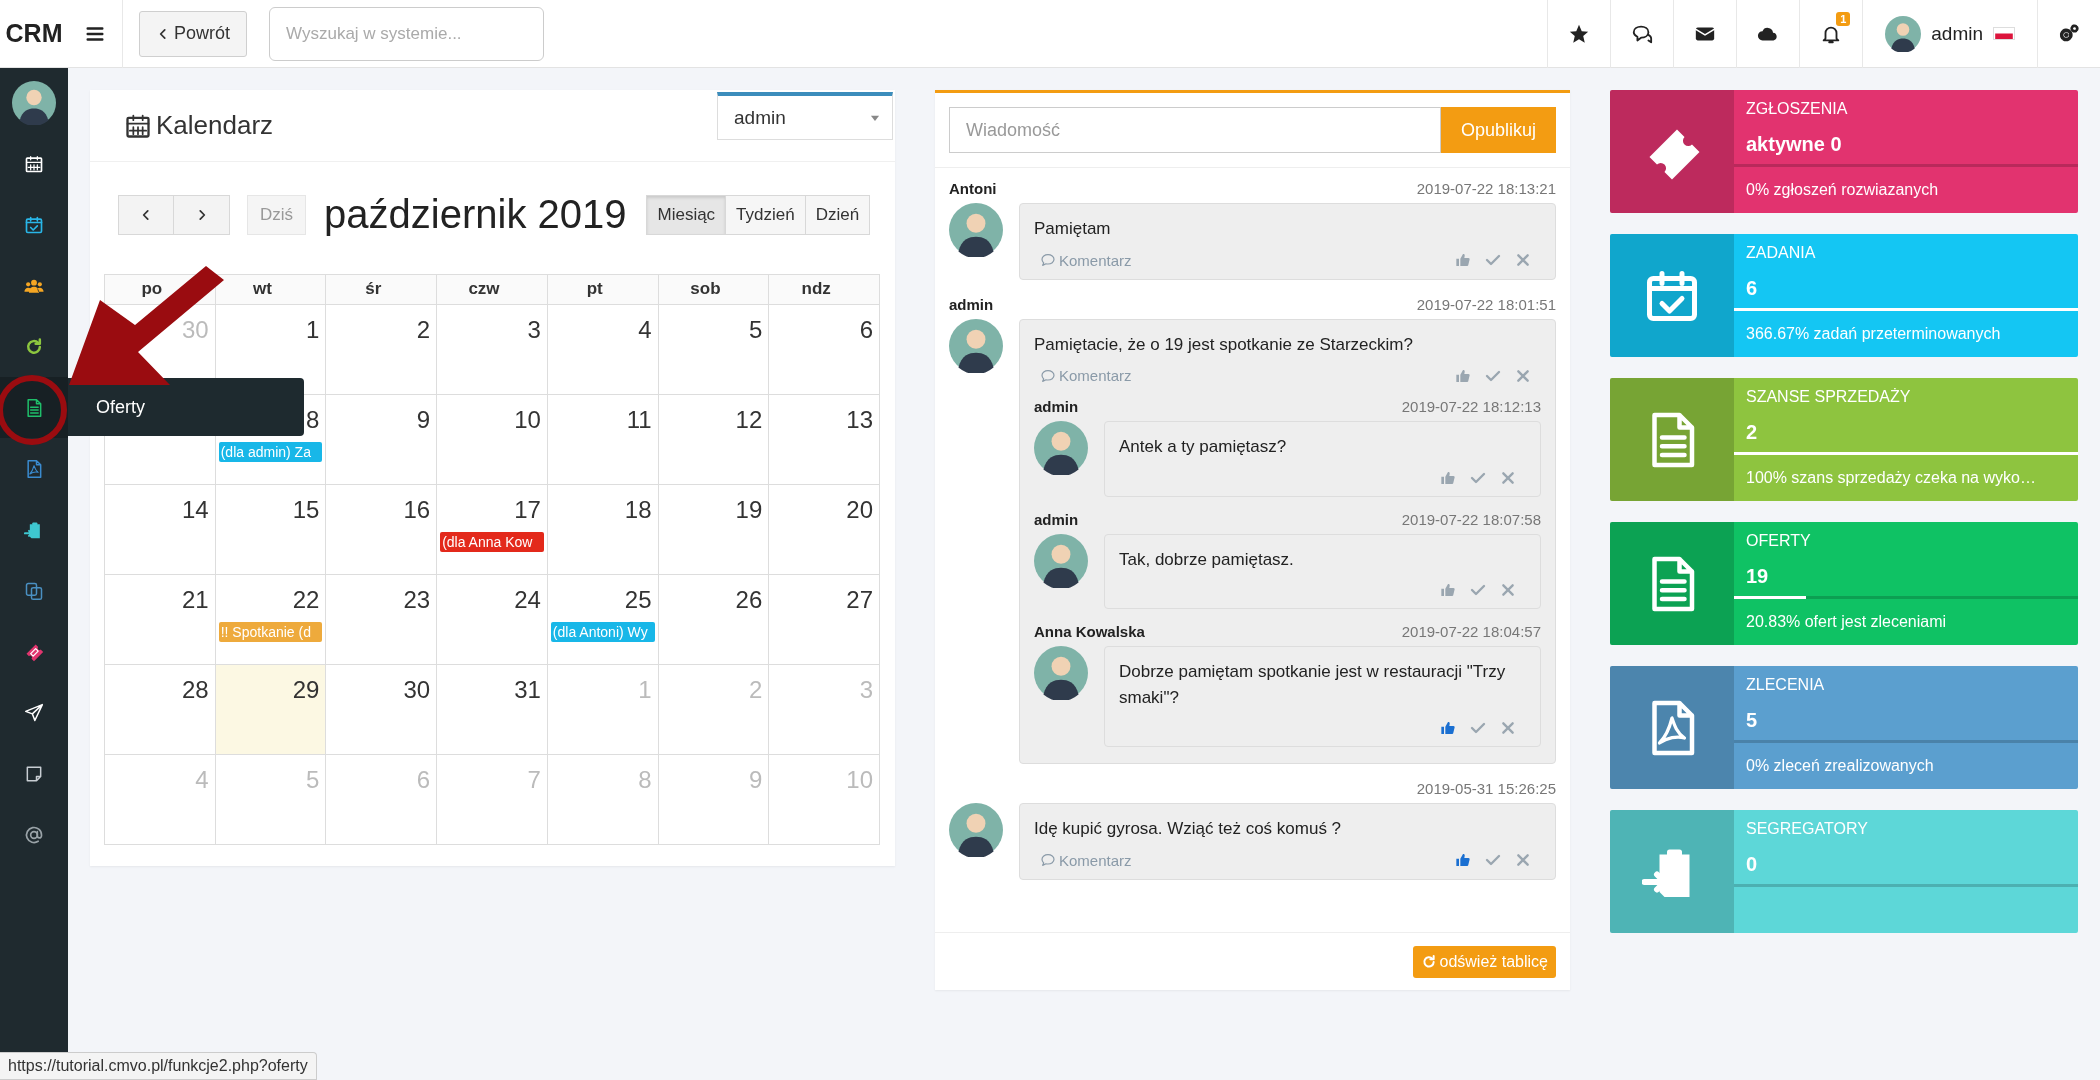 Image resolution: width=2100 pixels, height=1080 pixels. Describe the element at coordinates (1757, 576) in the screenshot. I see `stat-value: 19` at that location.